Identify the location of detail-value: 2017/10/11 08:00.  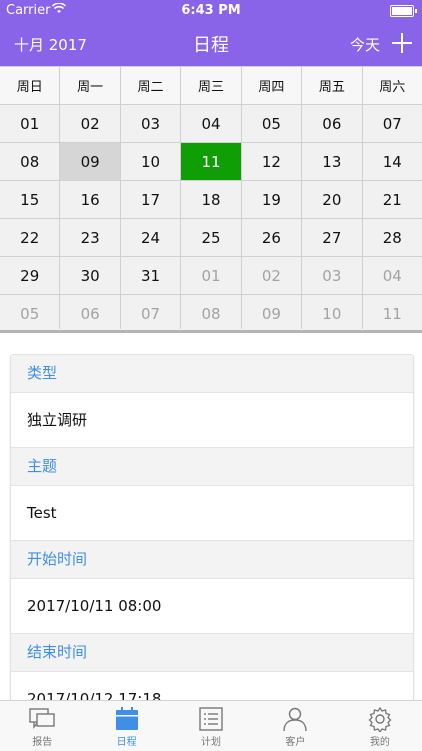
(212, 606).